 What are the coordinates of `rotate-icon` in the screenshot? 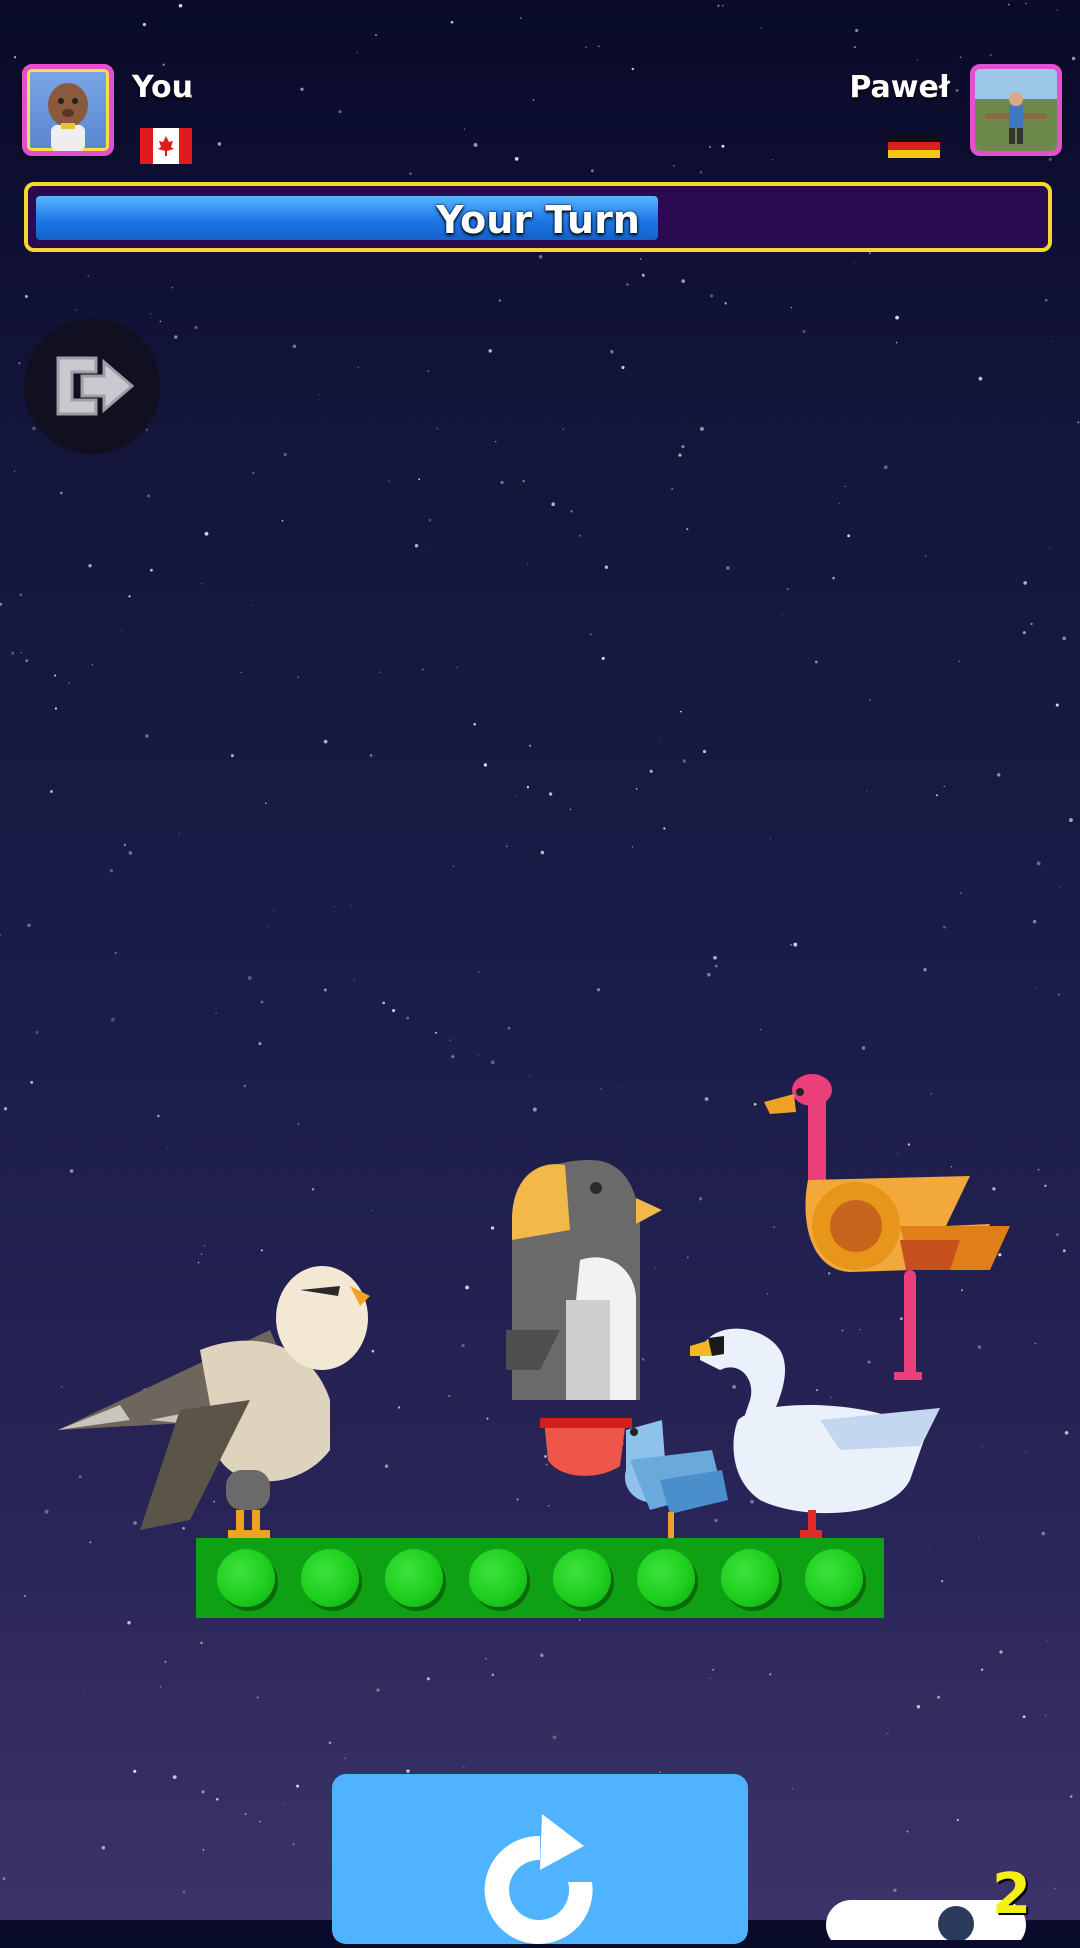 It's located at (538, 1879).